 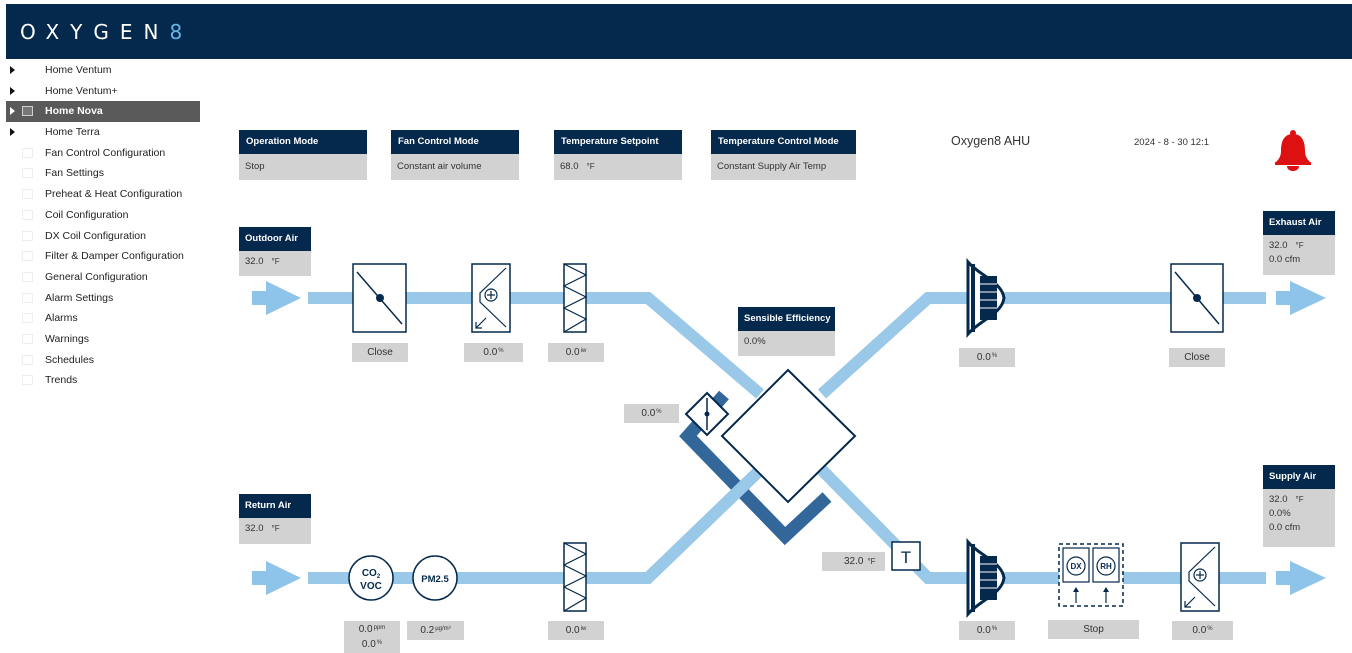 I want to click on outdoor-air-arrow, so click(x=276, y=298).